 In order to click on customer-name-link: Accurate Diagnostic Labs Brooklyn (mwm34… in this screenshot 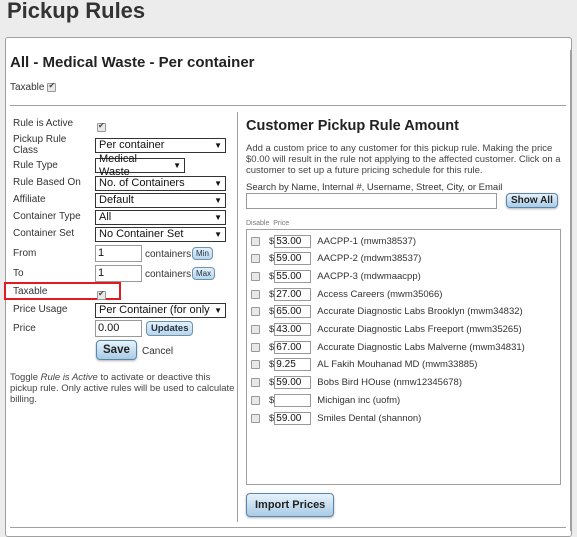, I will do `click(419, 311)`.